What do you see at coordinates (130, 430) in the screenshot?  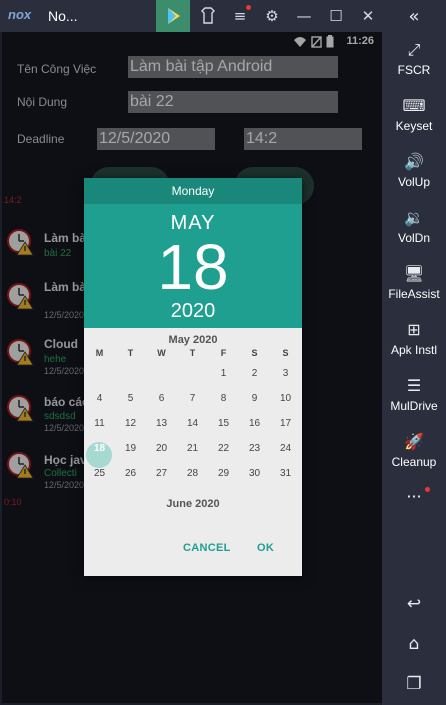 I see `calendar-day: 12` at bounding box center [130, 430].